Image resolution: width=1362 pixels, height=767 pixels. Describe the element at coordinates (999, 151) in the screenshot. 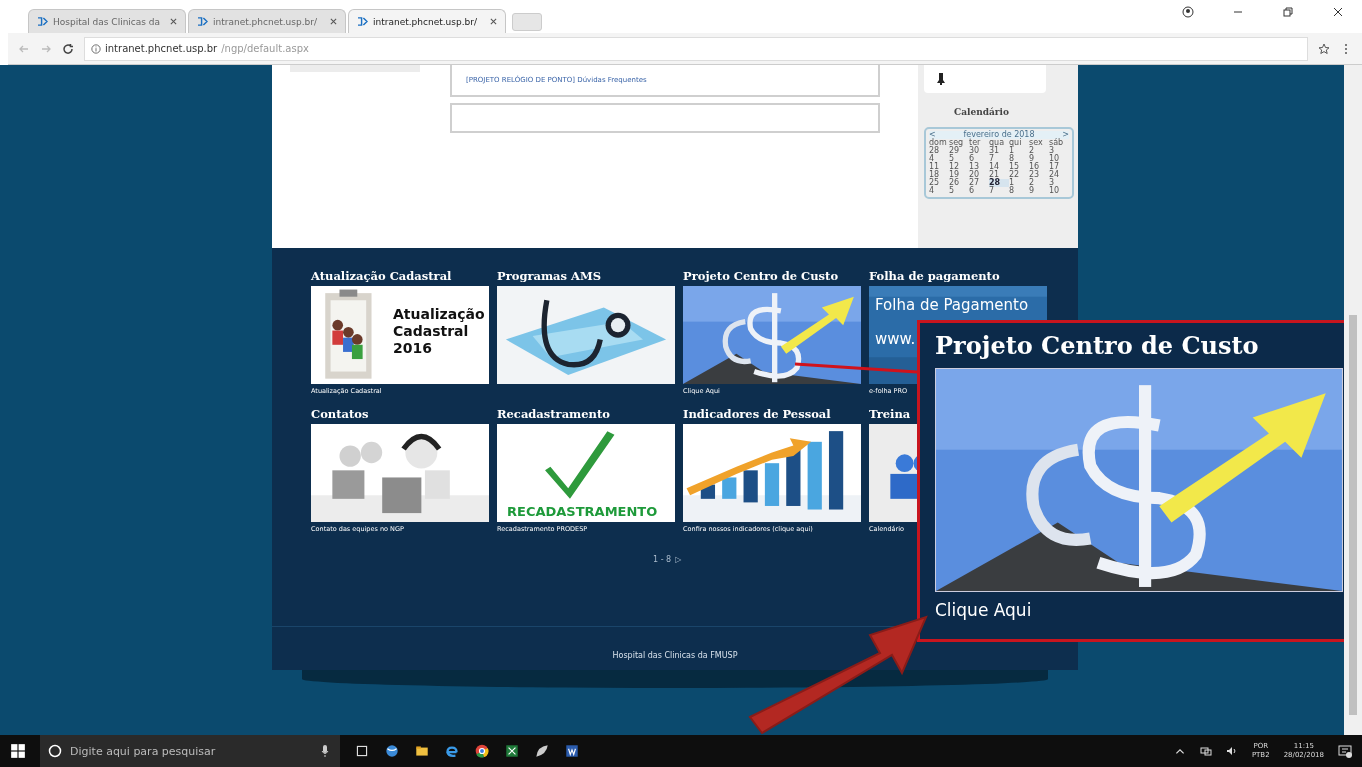

I see `calendar-day: 31` at that location.